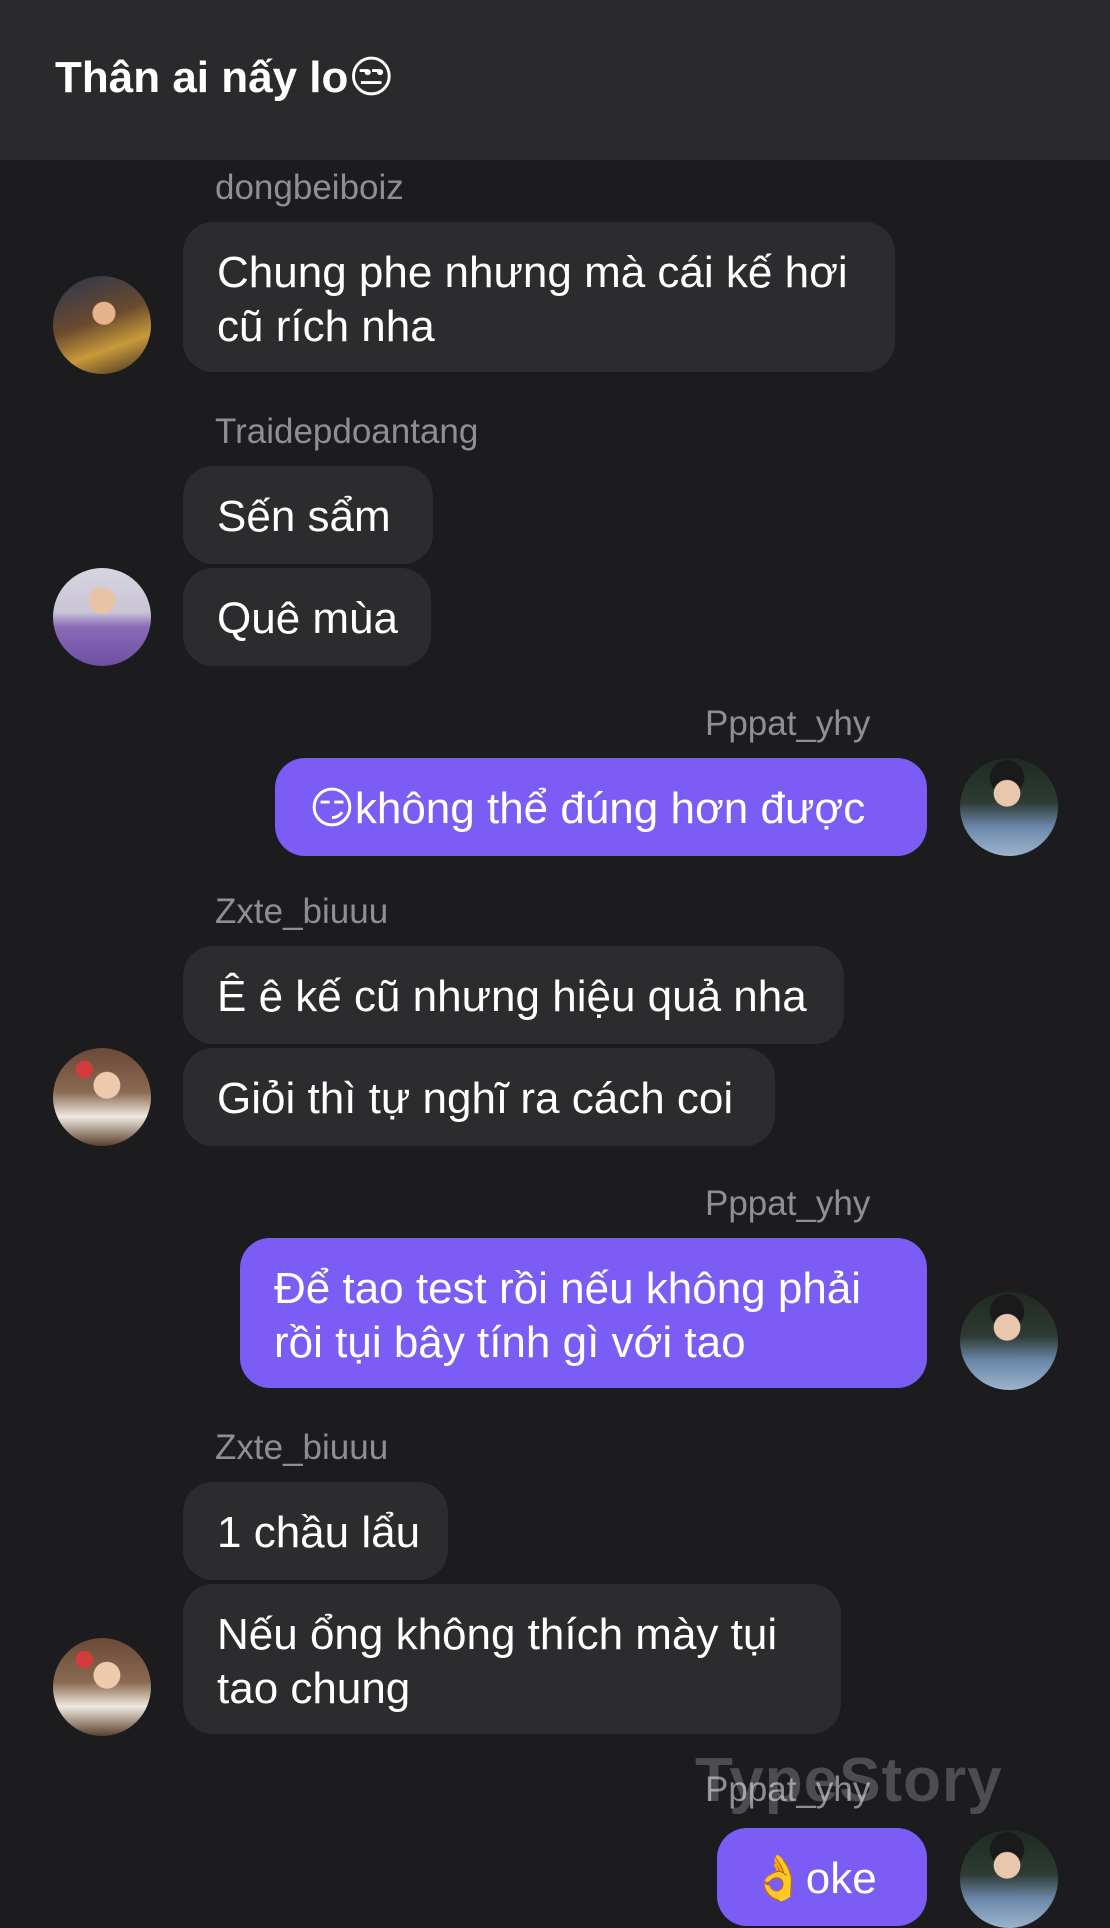 This screenshot has height=1928, width=1110. What do you see at coordinates (532, 272) in the screenshot?
I see `message-line: Chung phe nhưng mà cái kế hơi` at bounding box center [532, 272].